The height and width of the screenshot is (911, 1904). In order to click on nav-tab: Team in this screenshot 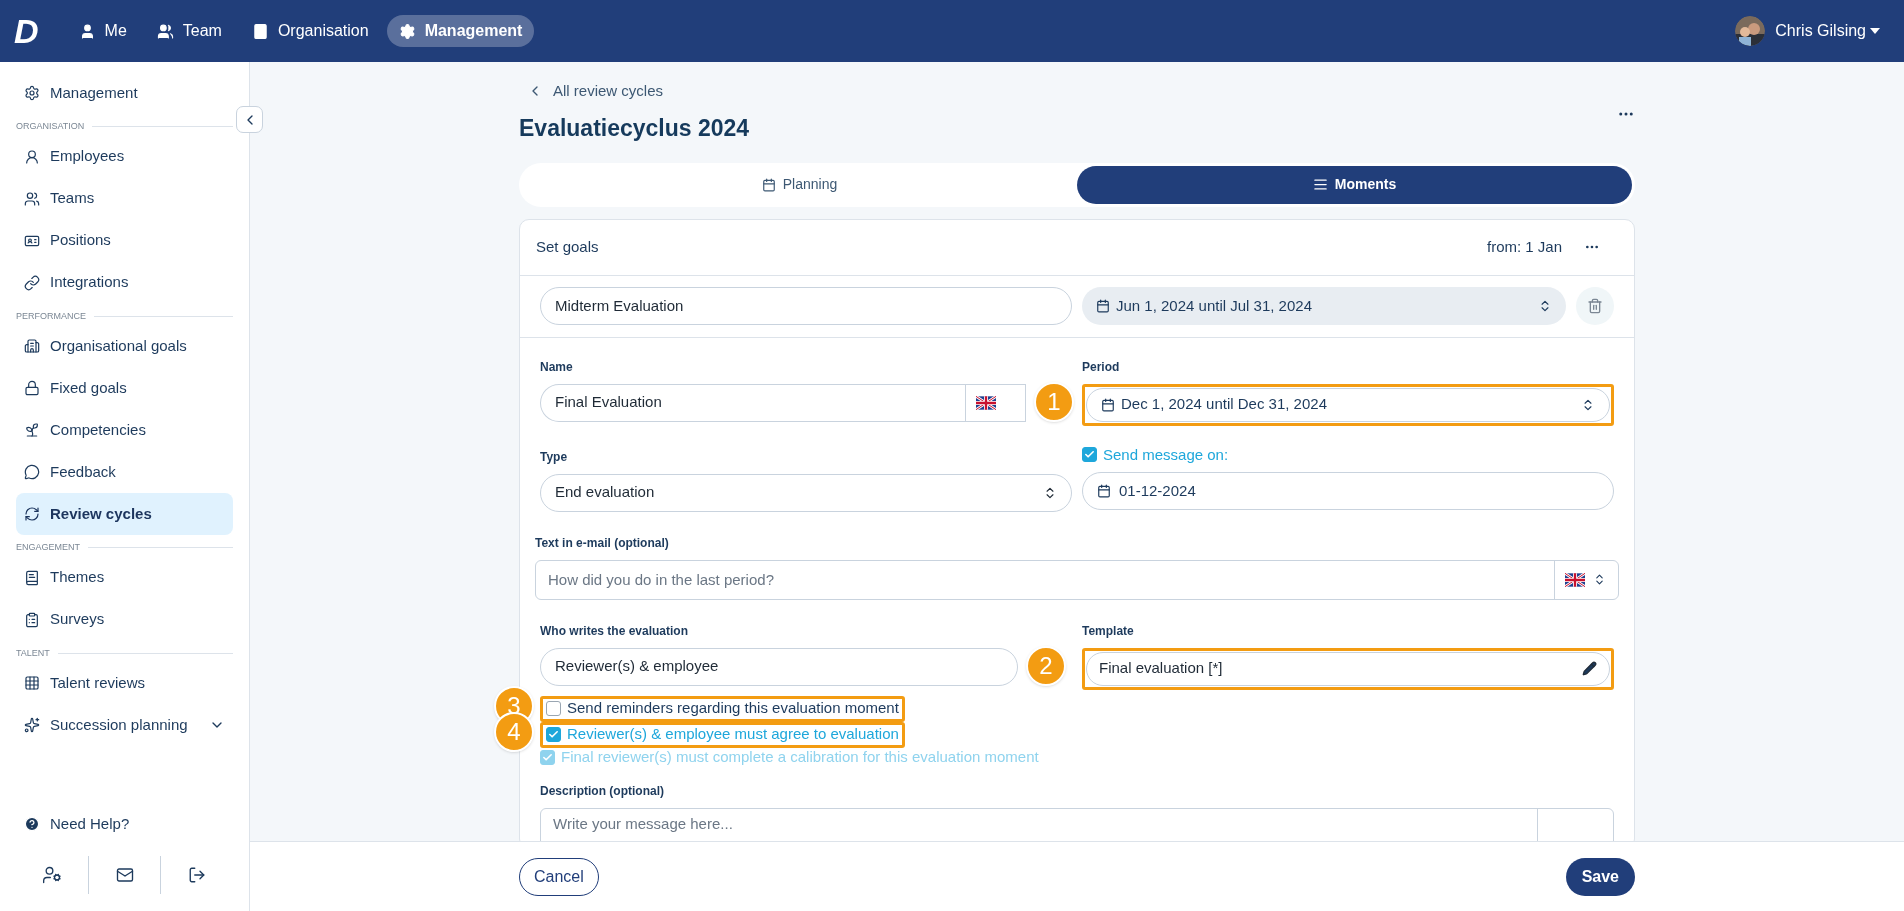, I will do `click(189, 31)`.